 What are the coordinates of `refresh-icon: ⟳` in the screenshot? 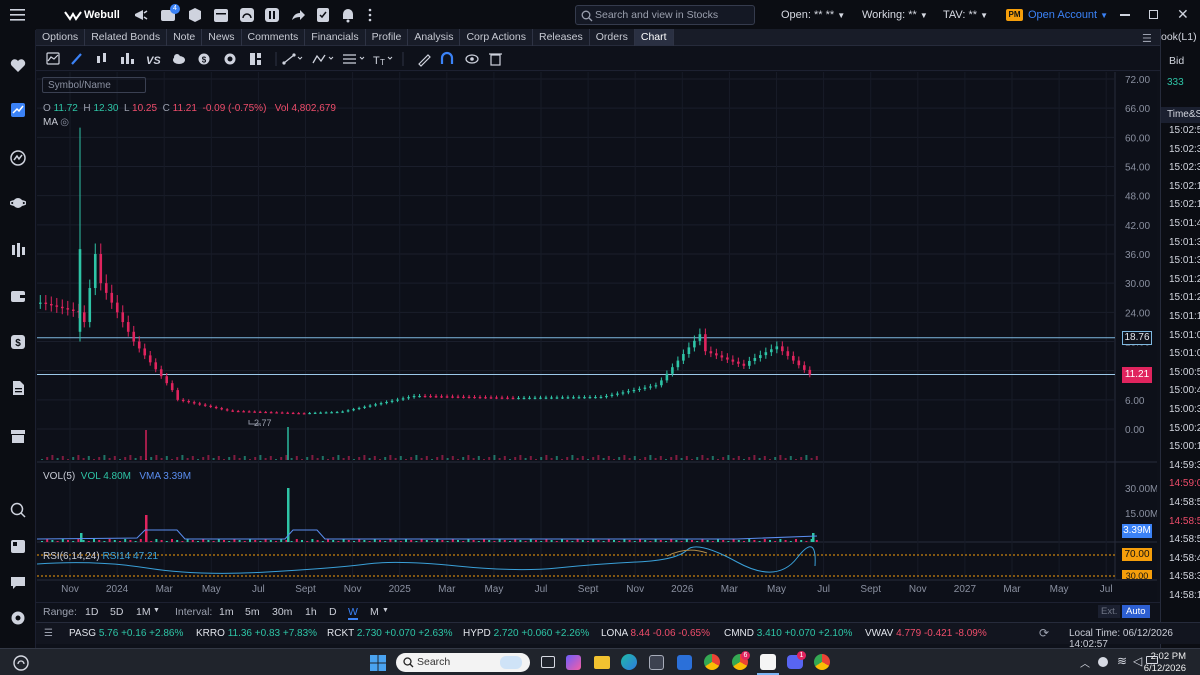 It's located at (1044, 633).